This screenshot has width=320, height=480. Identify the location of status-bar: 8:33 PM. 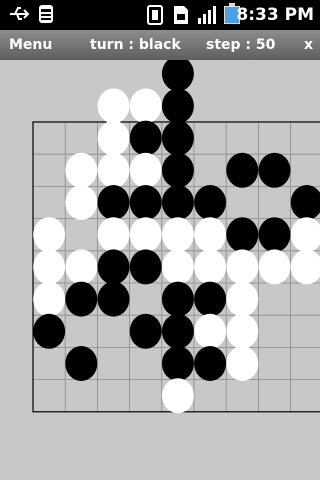
(160, 15).